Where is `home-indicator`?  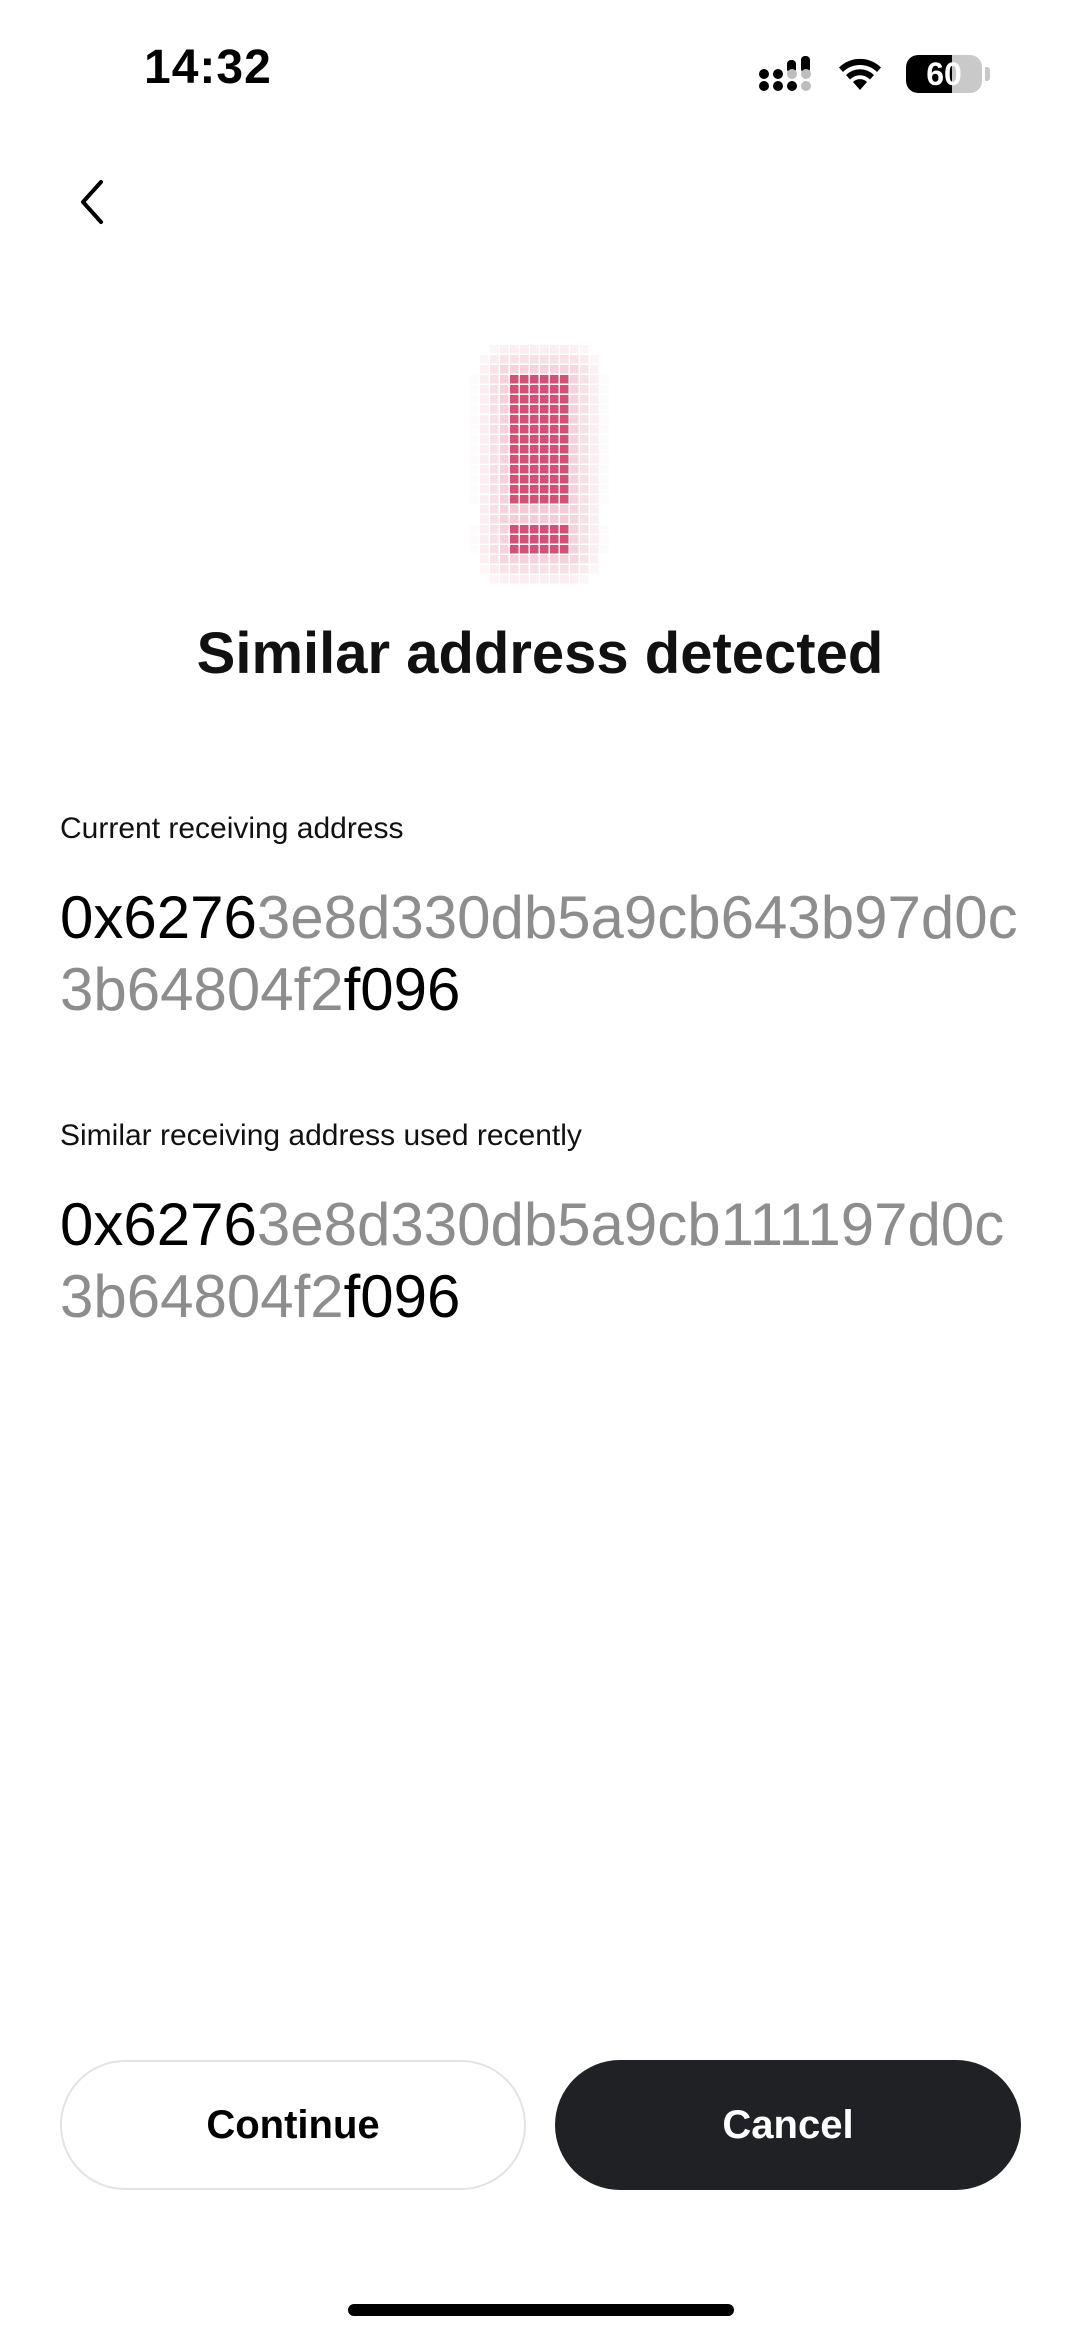 home-indicator is located at coordinates (541, 2310).